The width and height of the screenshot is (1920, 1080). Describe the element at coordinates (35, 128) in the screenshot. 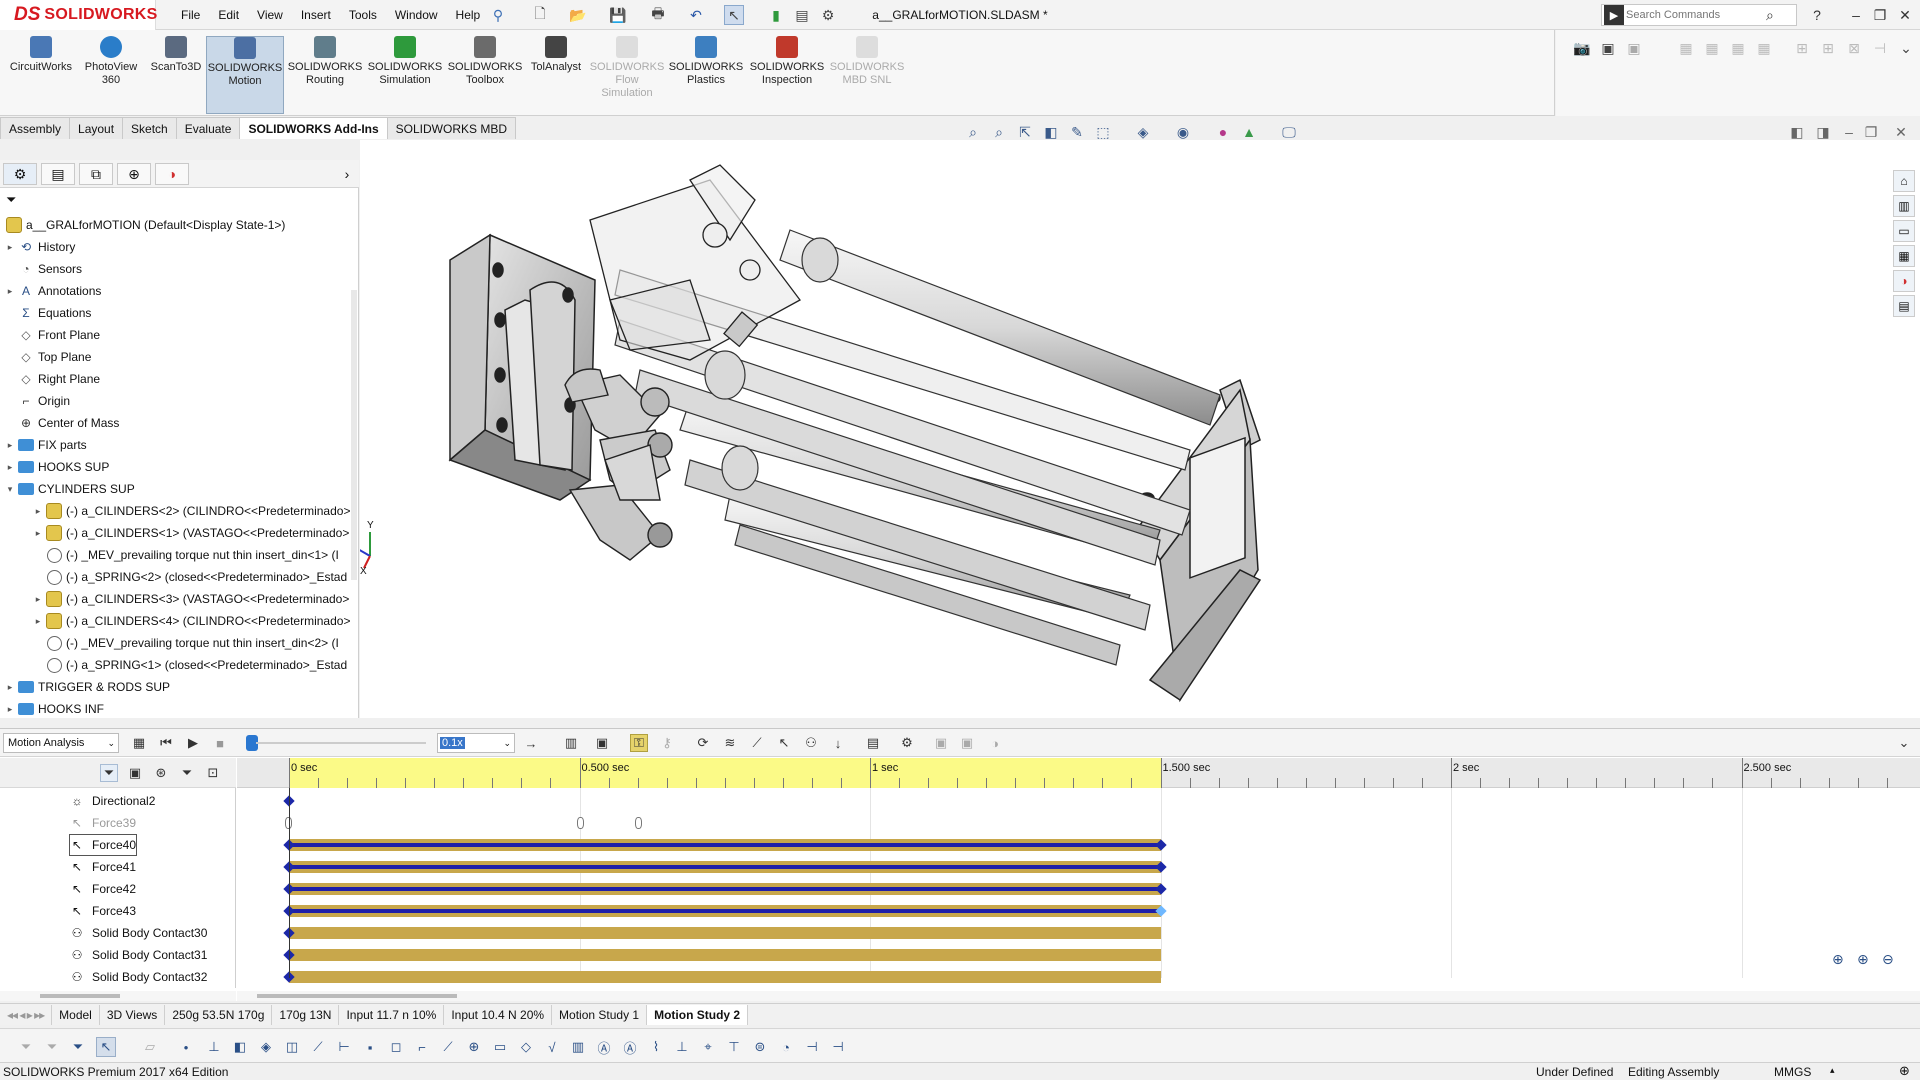

I see `tab-assembly: Assembly` at that location.